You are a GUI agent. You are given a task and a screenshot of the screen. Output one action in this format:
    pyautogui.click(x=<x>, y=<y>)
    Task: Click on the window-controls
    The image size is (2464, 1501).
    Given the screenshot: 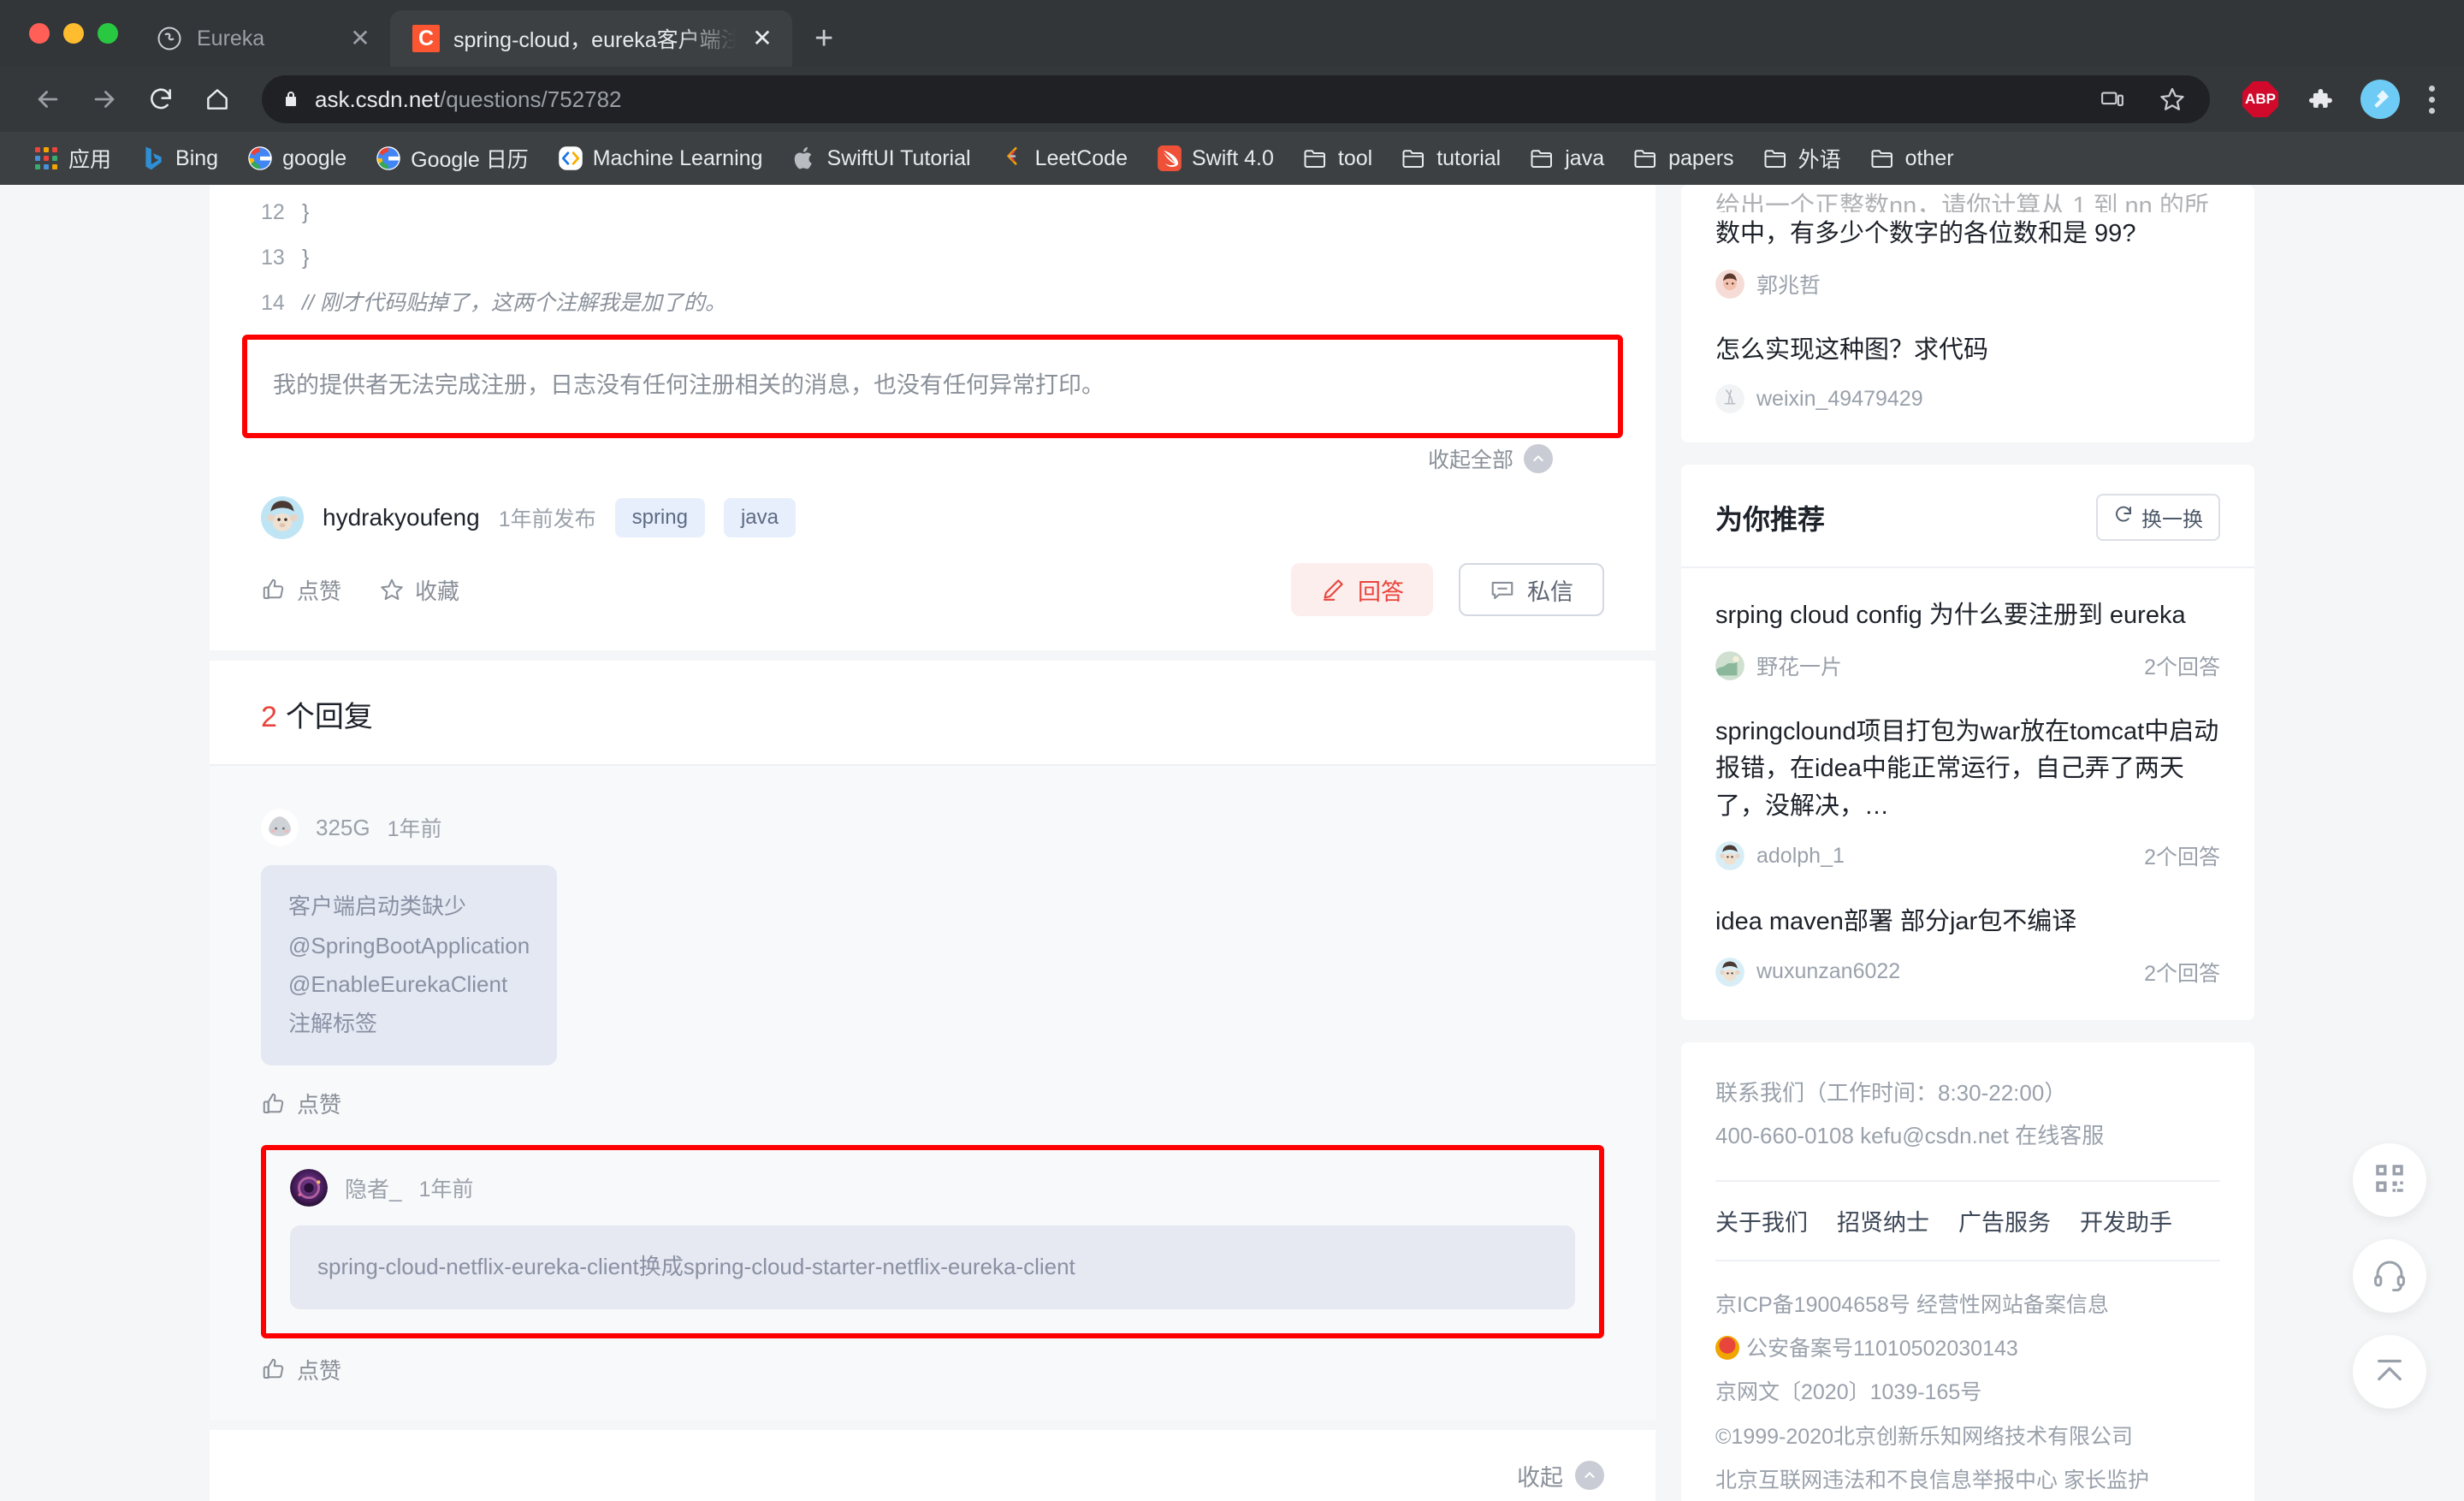 What is the action you would take?
    pyautogui.click(x=77, y=33)
    